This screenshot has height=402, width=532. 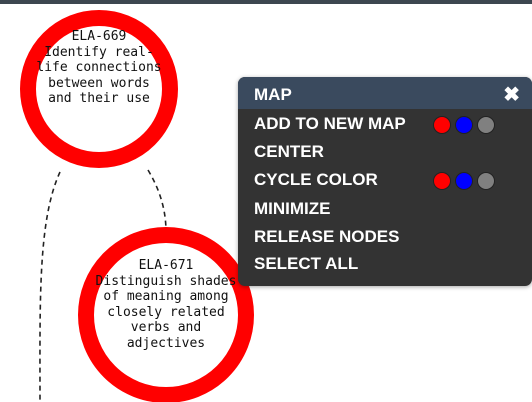 I want to click on menu-item-cycle-color: CYCLE COLOR, so click(x=316, y=180).